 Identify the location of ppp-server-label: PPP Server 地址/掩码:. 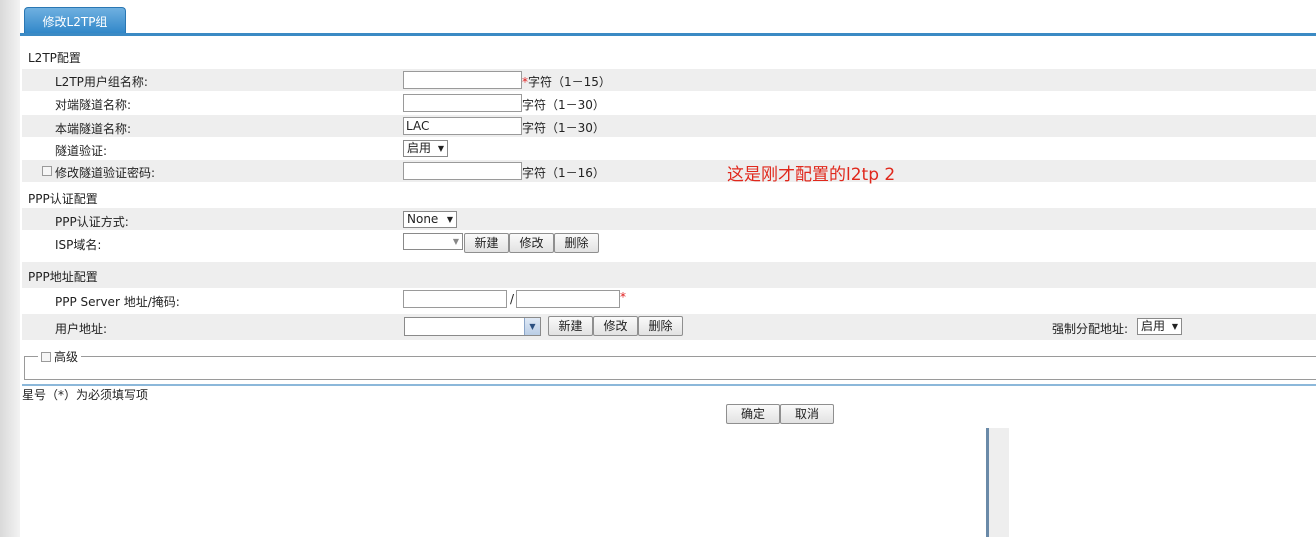
(117, 302).